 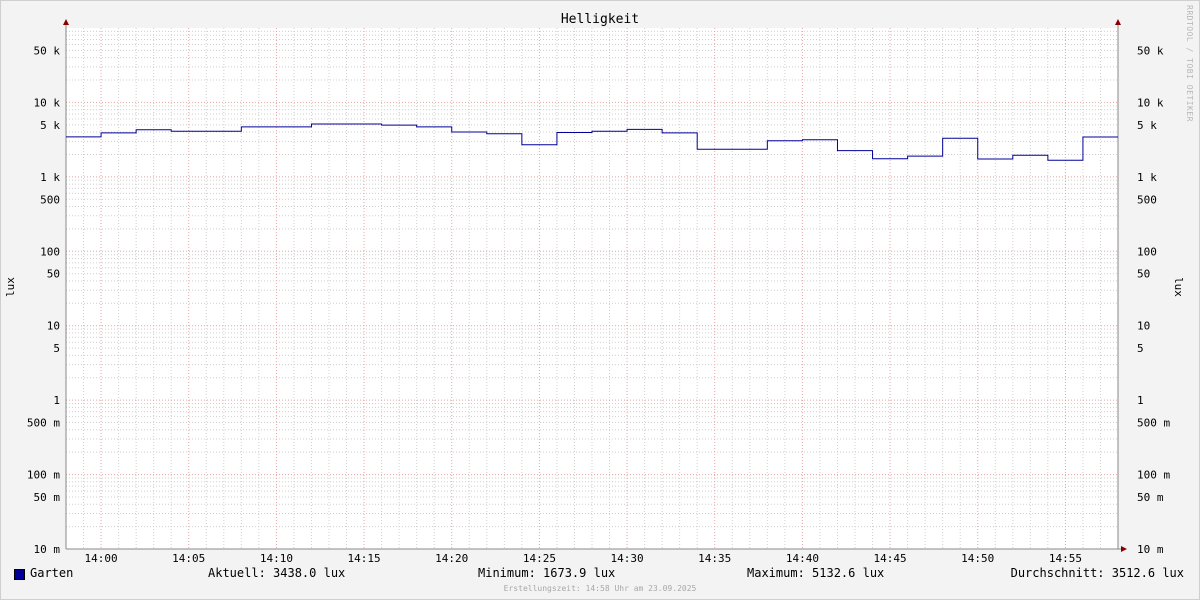 What do you see at coordinates (1140, 348) in the screenshot?
I see `y-tick-label-right: 5` at bounding box center [1140, 348].